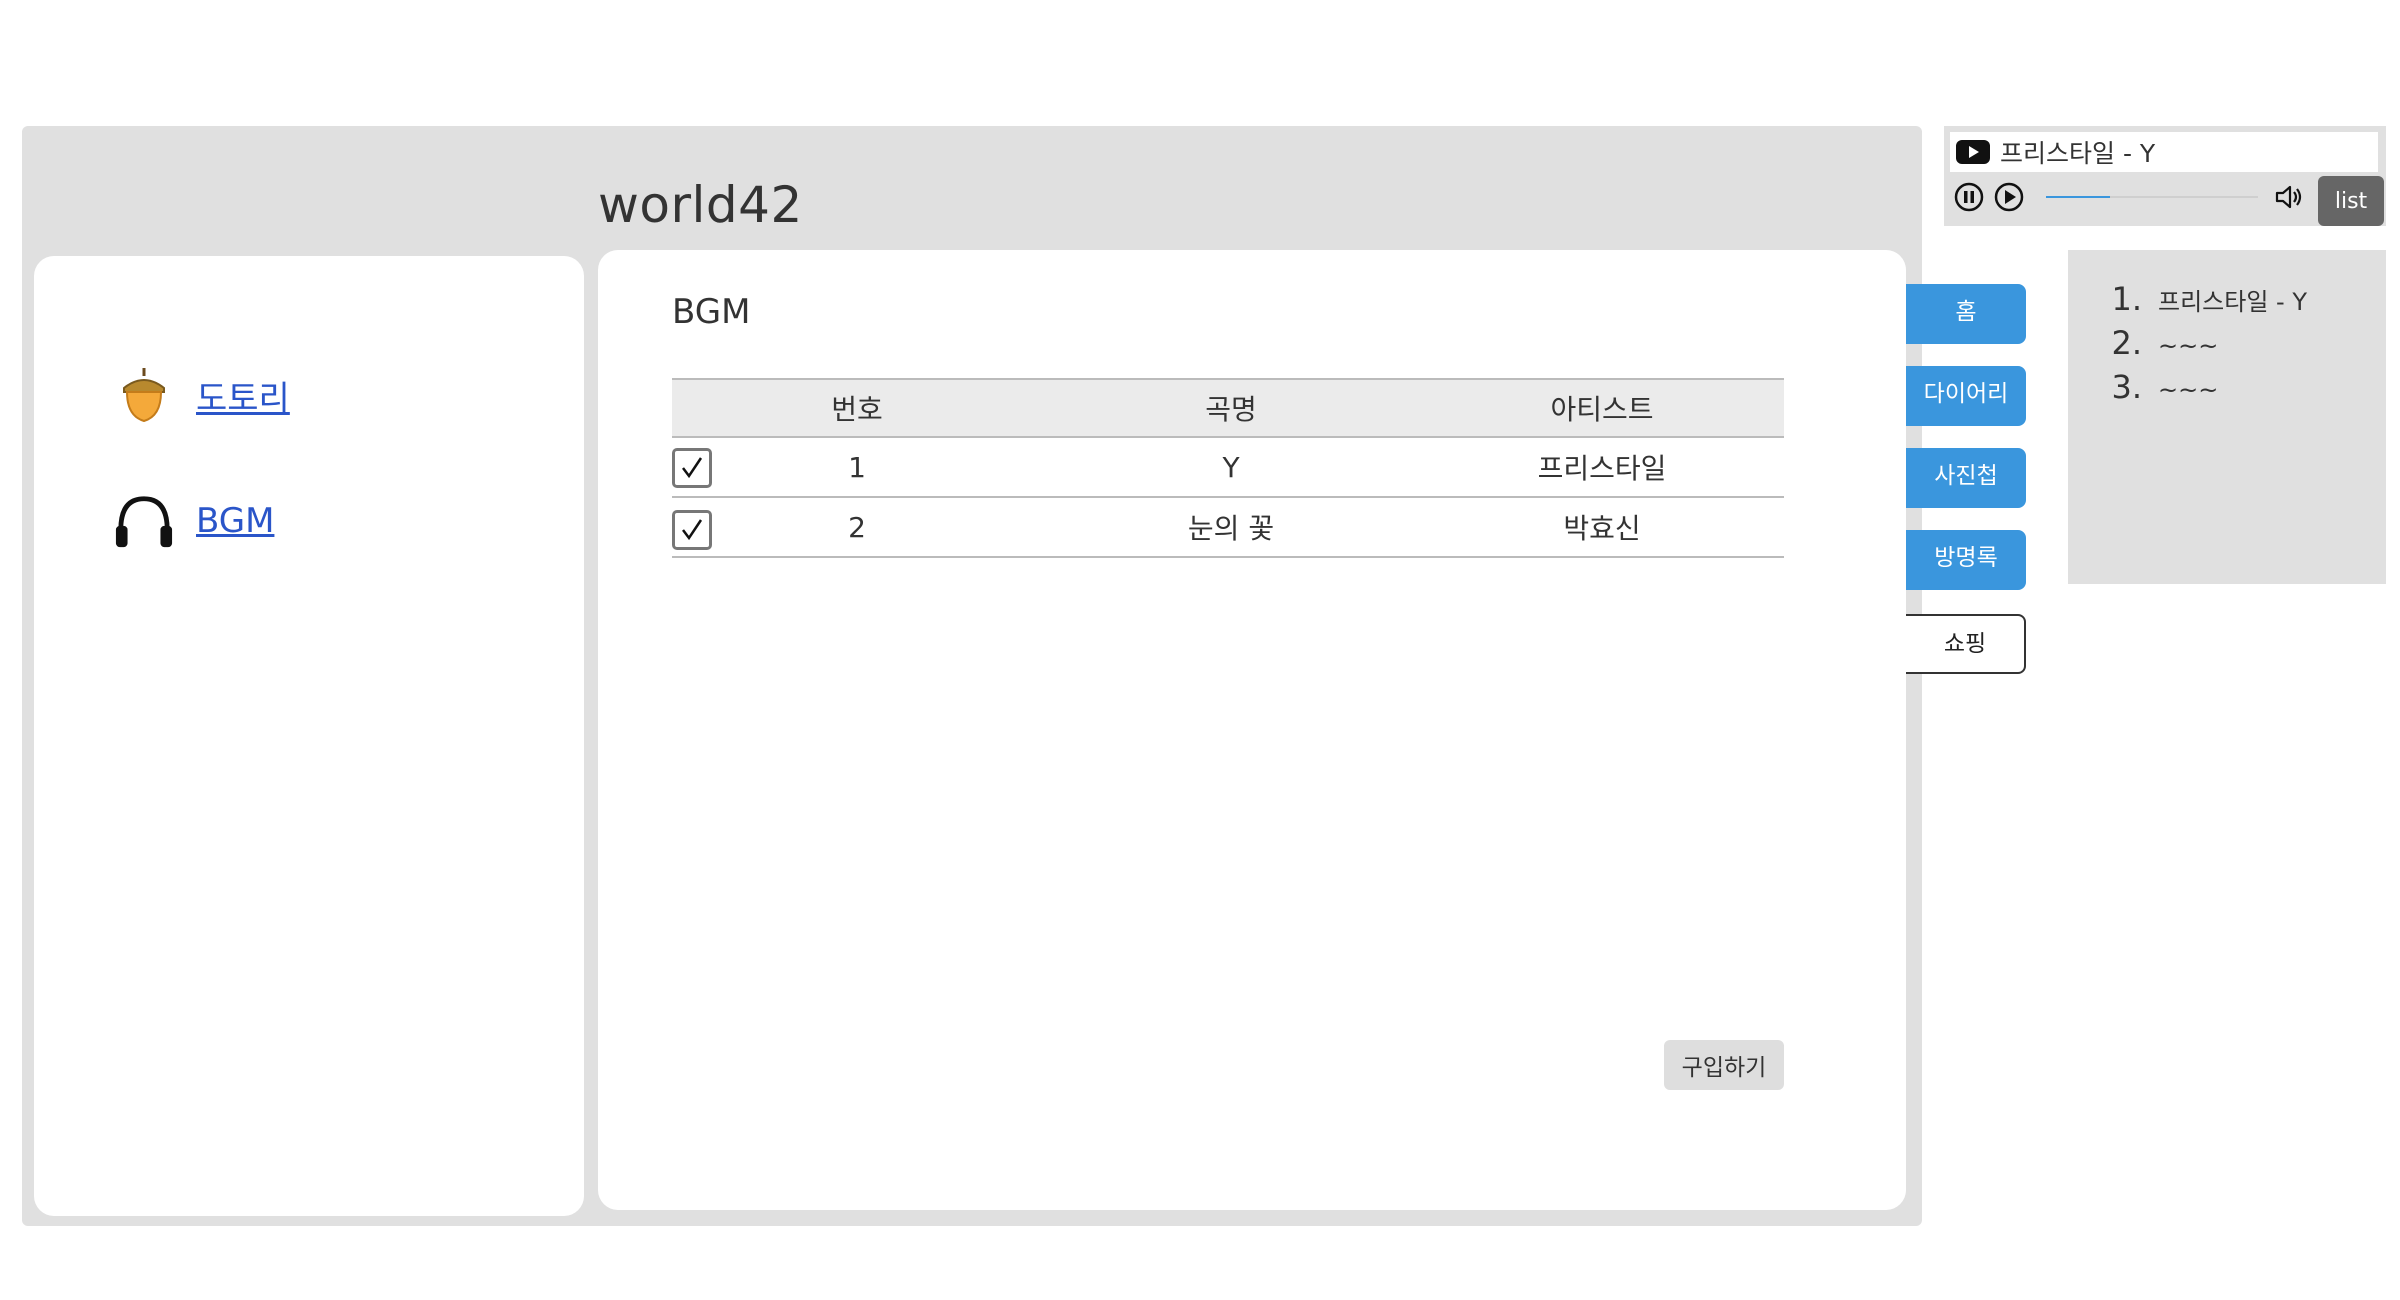 This screenshot has height=1300, width=2400. What do you see at coordinates (1969, 197) in the screenshot?
I see `pause-icon` at bounding box center [1969, 197].